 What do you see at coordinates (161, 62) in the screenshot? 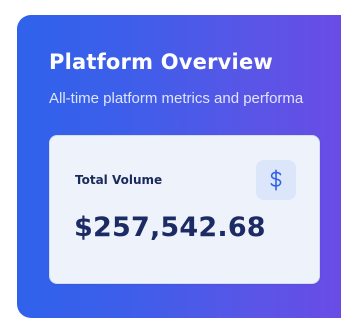
I see `page-title: Platform Overview` at bounding box center [161, 62].